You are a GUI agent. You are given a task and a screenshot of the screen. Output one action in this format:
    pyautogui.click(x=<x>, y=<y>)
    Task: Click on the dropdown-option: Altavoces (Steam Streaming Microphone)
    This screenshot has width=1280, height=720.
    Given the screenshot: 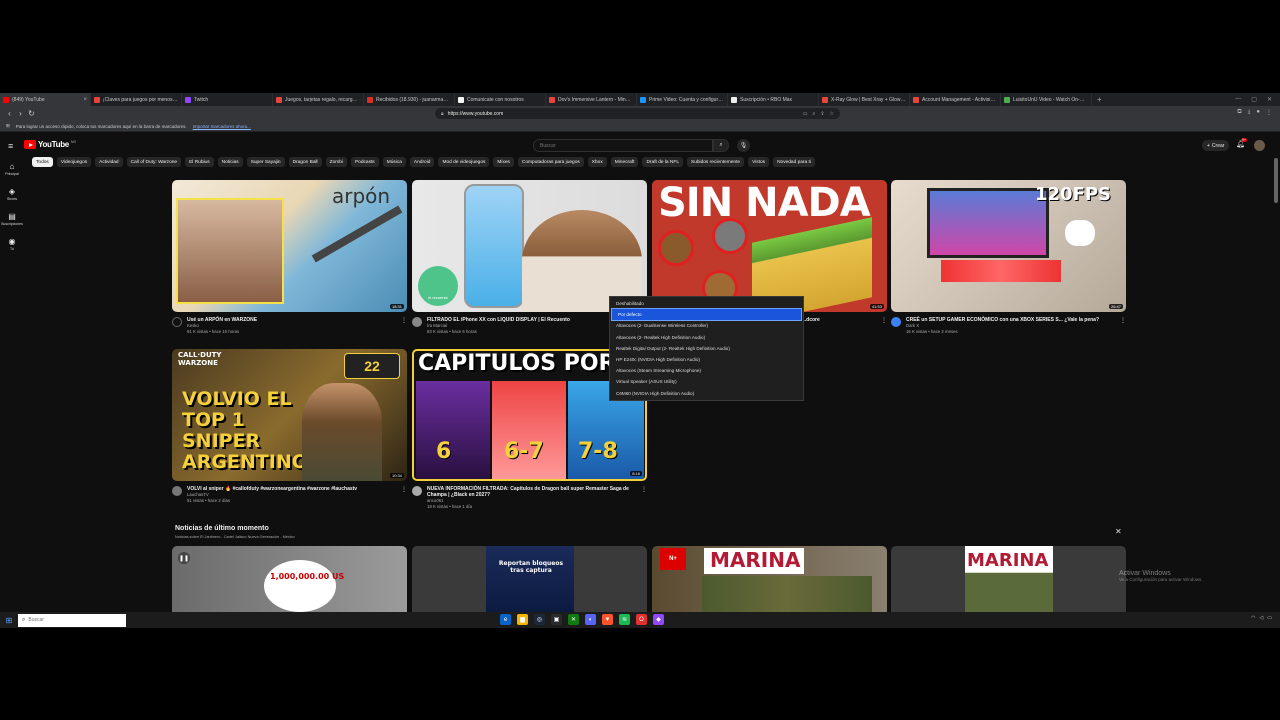 What is the action you would take?
    pyautogui.click(x=706, y=370)
    